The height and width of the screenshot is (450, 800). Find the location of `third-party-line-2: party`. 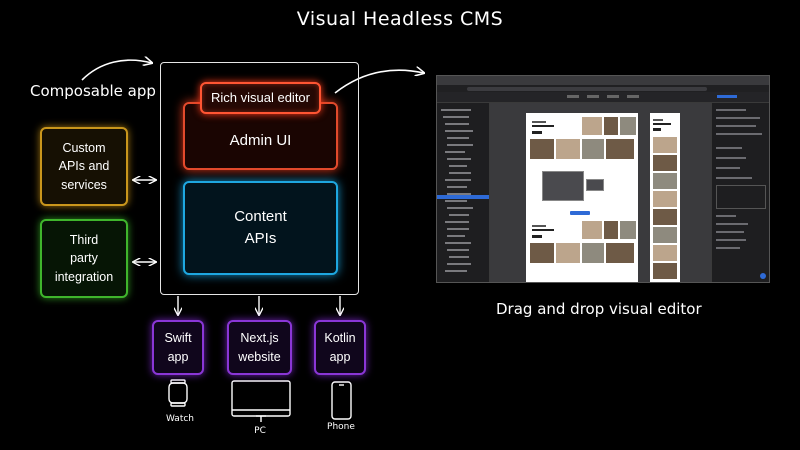

third-party-line-2: party is located at coordinates (84, 258).